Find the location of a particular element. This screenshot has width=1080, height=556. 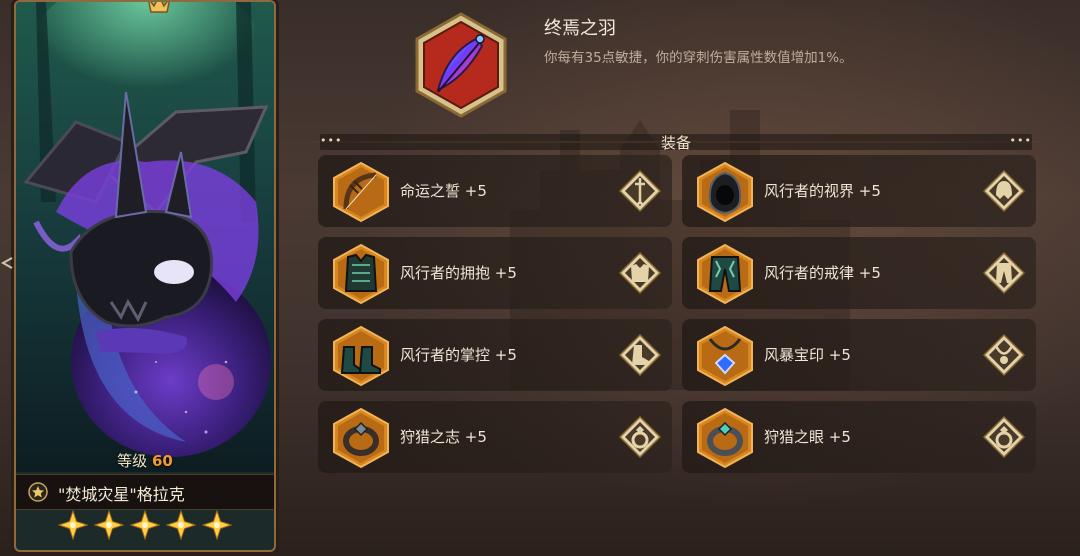

bow-icon is located at coordinates (361, 192).